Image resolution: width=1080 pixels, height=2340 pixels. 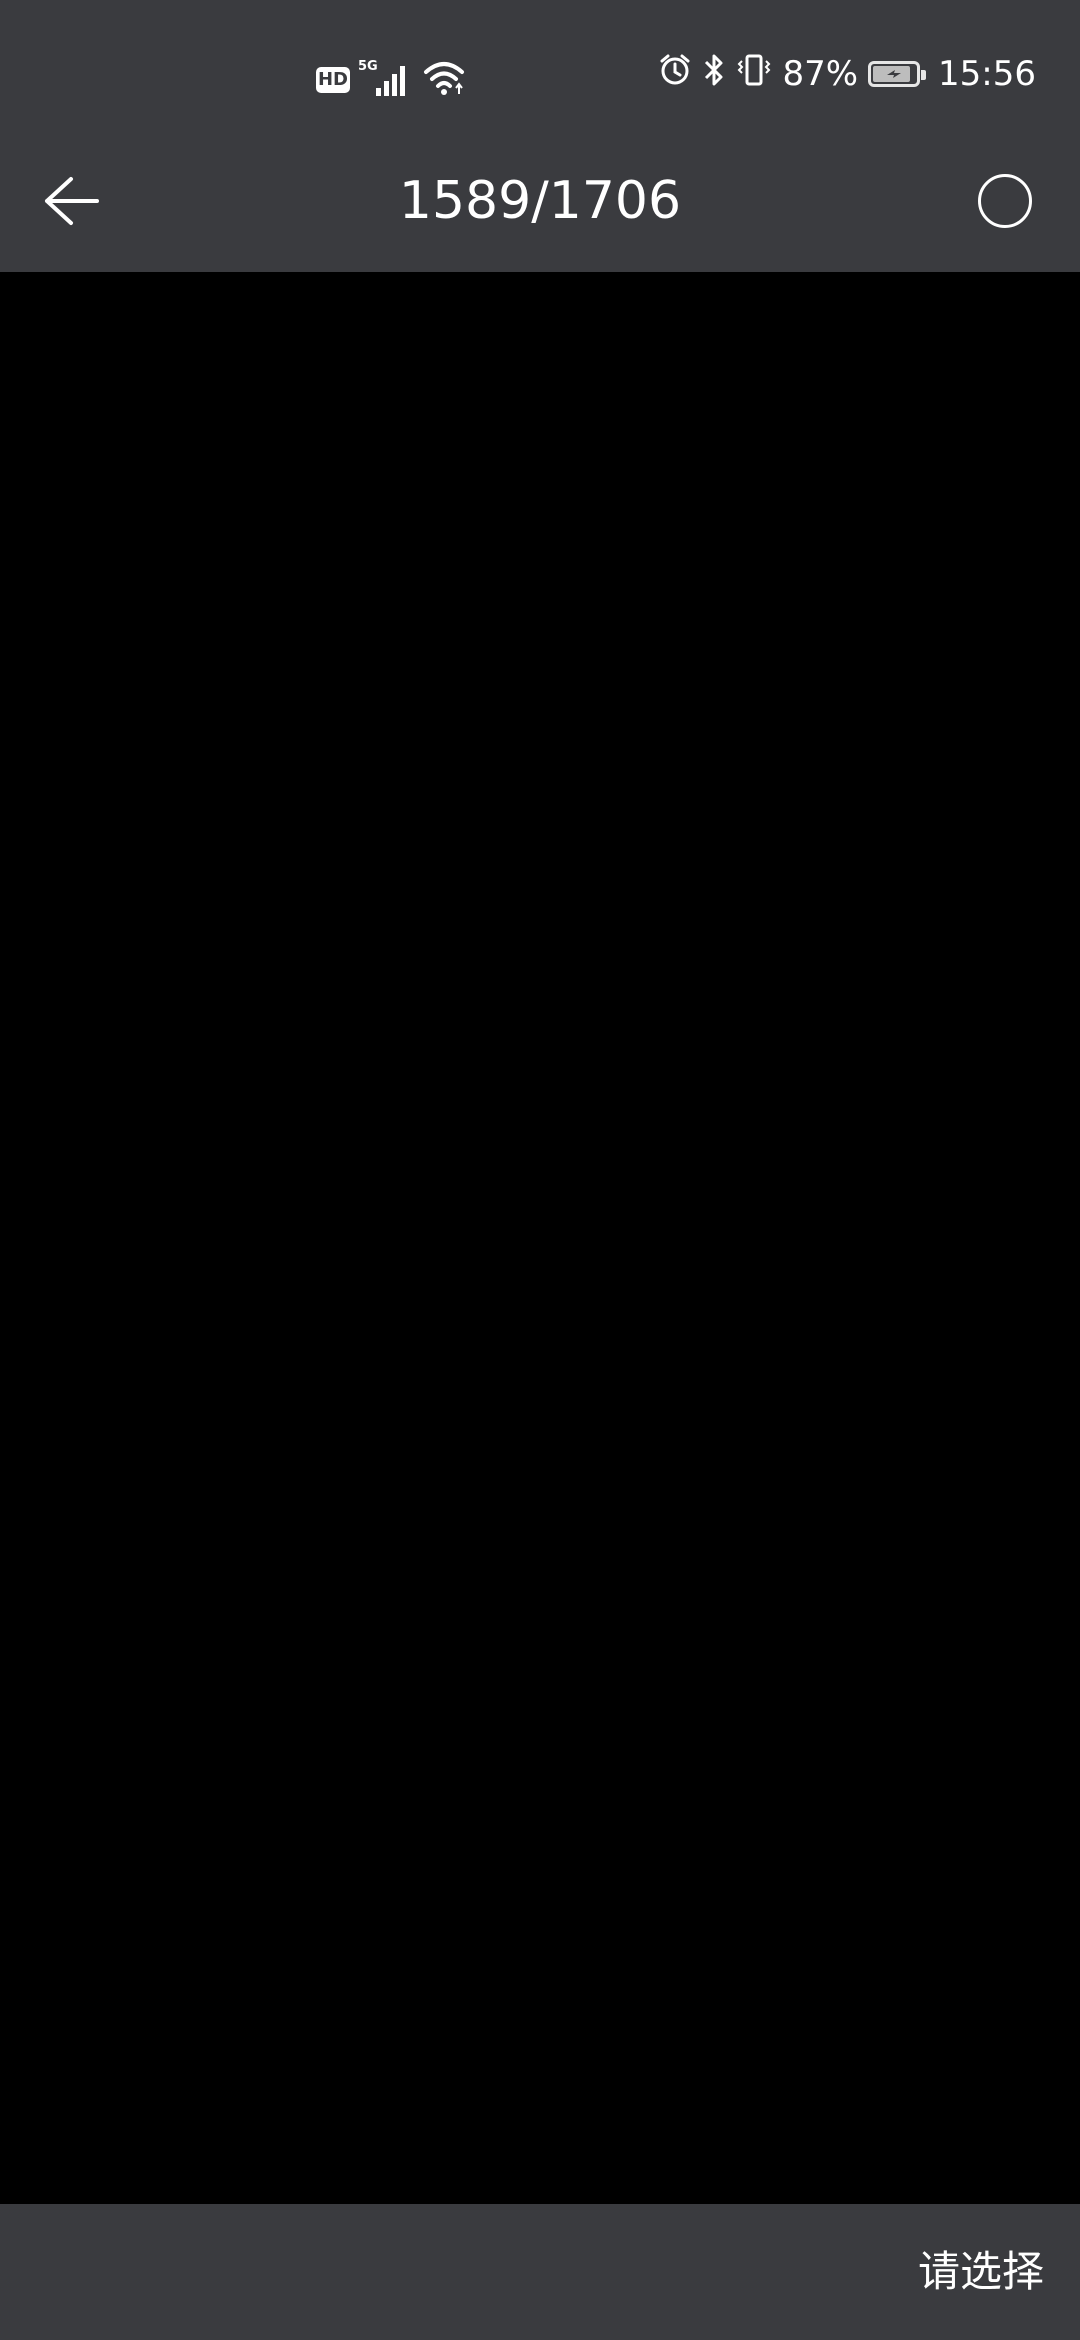 I want to click on signal-5g-icon: 5G, so click(x=386, y=80).